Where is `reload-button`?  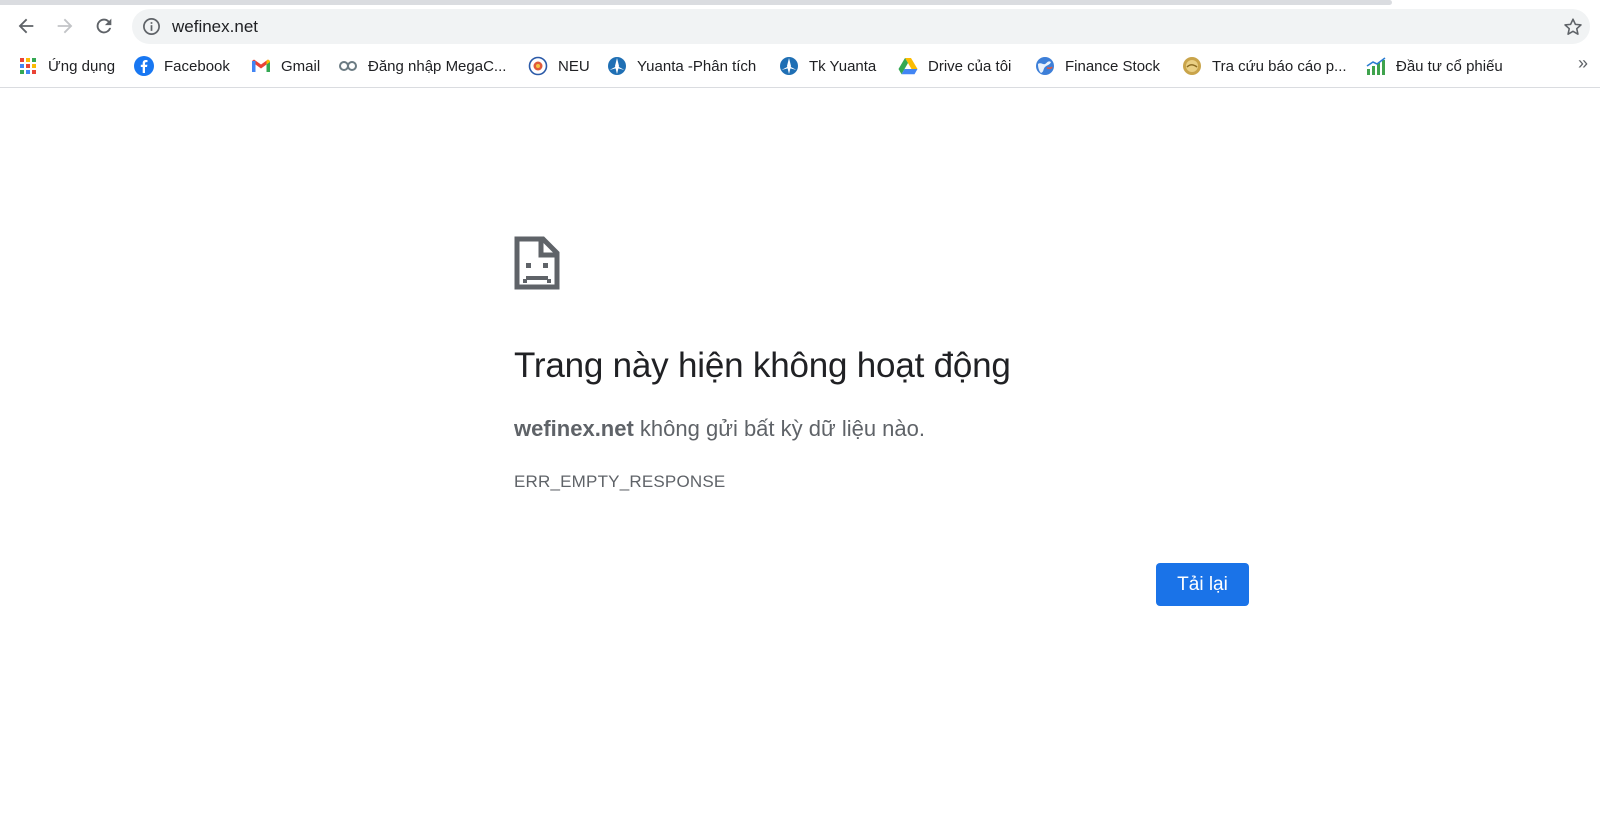 reload-button is located at coordinates (104, 26).